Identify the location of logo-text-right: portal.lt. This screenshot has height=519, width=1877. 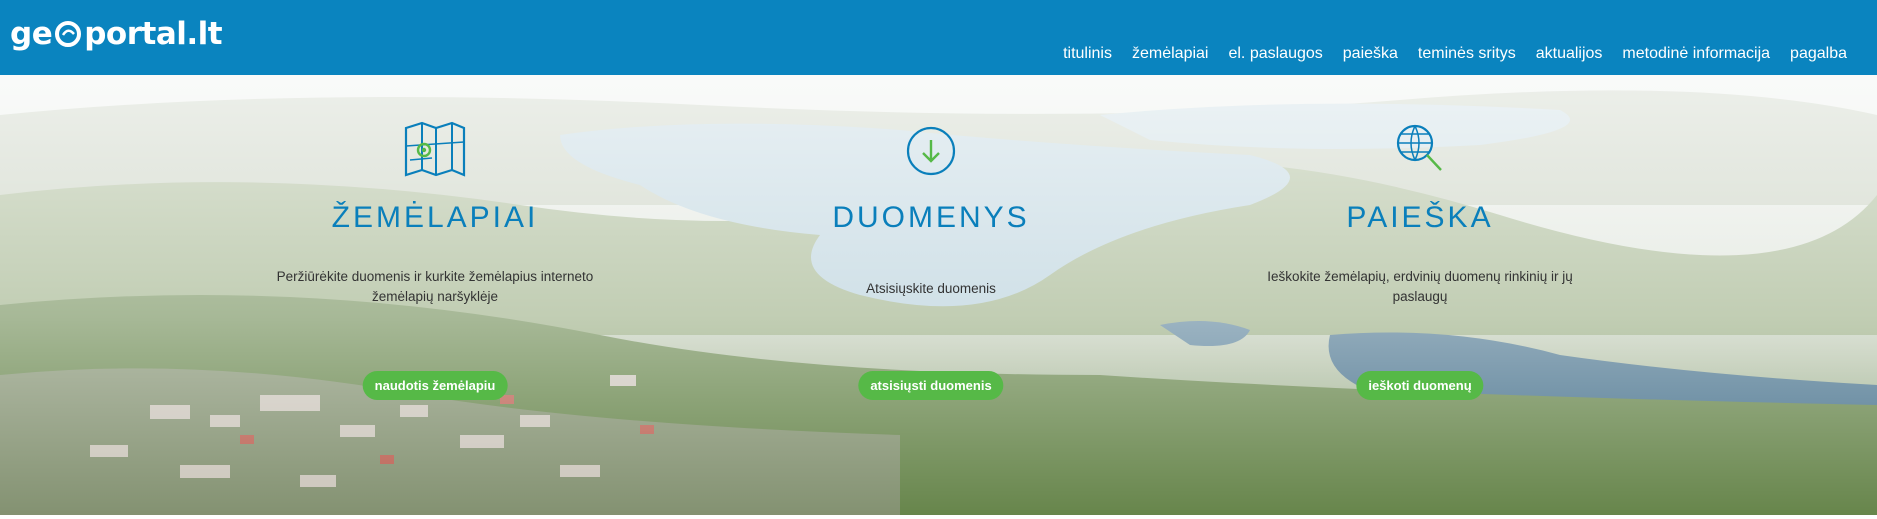
(153, 34).